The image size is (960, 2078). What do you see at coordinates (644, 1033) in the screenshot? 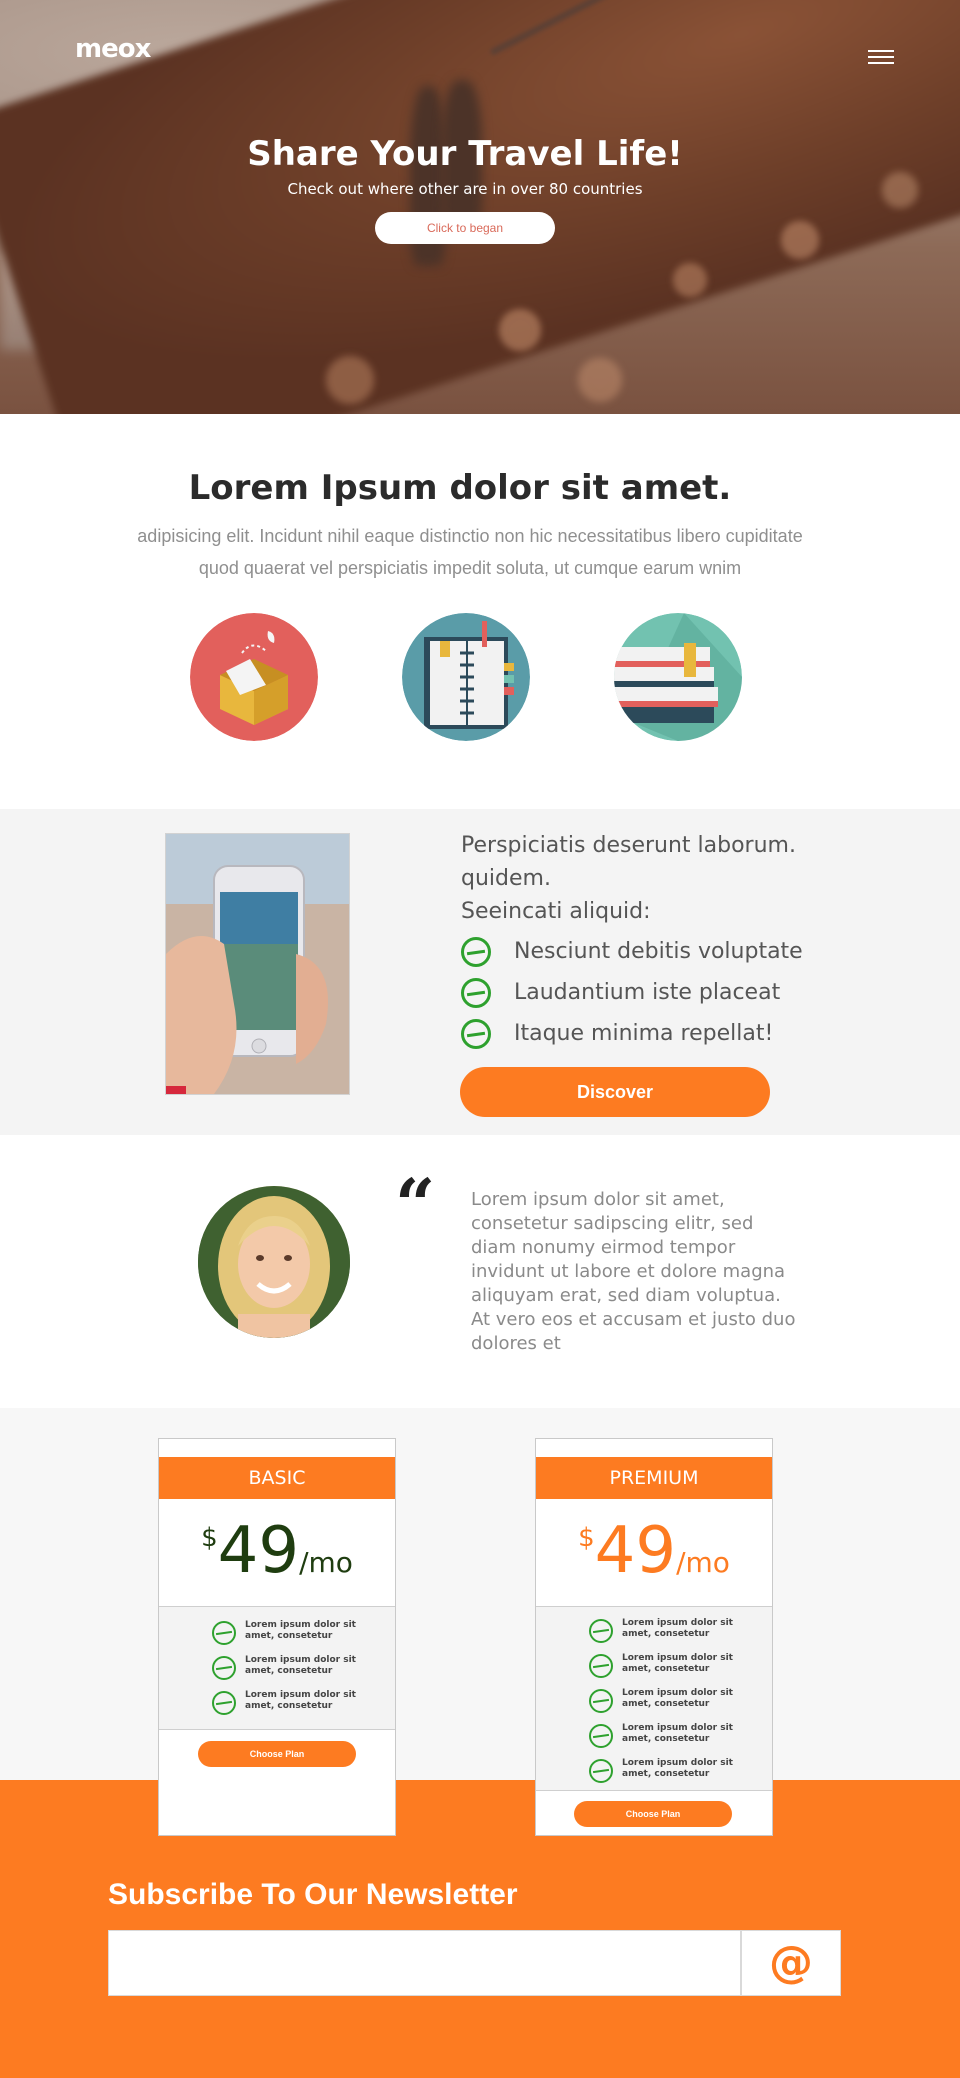
I see `feature-item-label: Itaque minima repellat!` at bounding box center [644, 1033].